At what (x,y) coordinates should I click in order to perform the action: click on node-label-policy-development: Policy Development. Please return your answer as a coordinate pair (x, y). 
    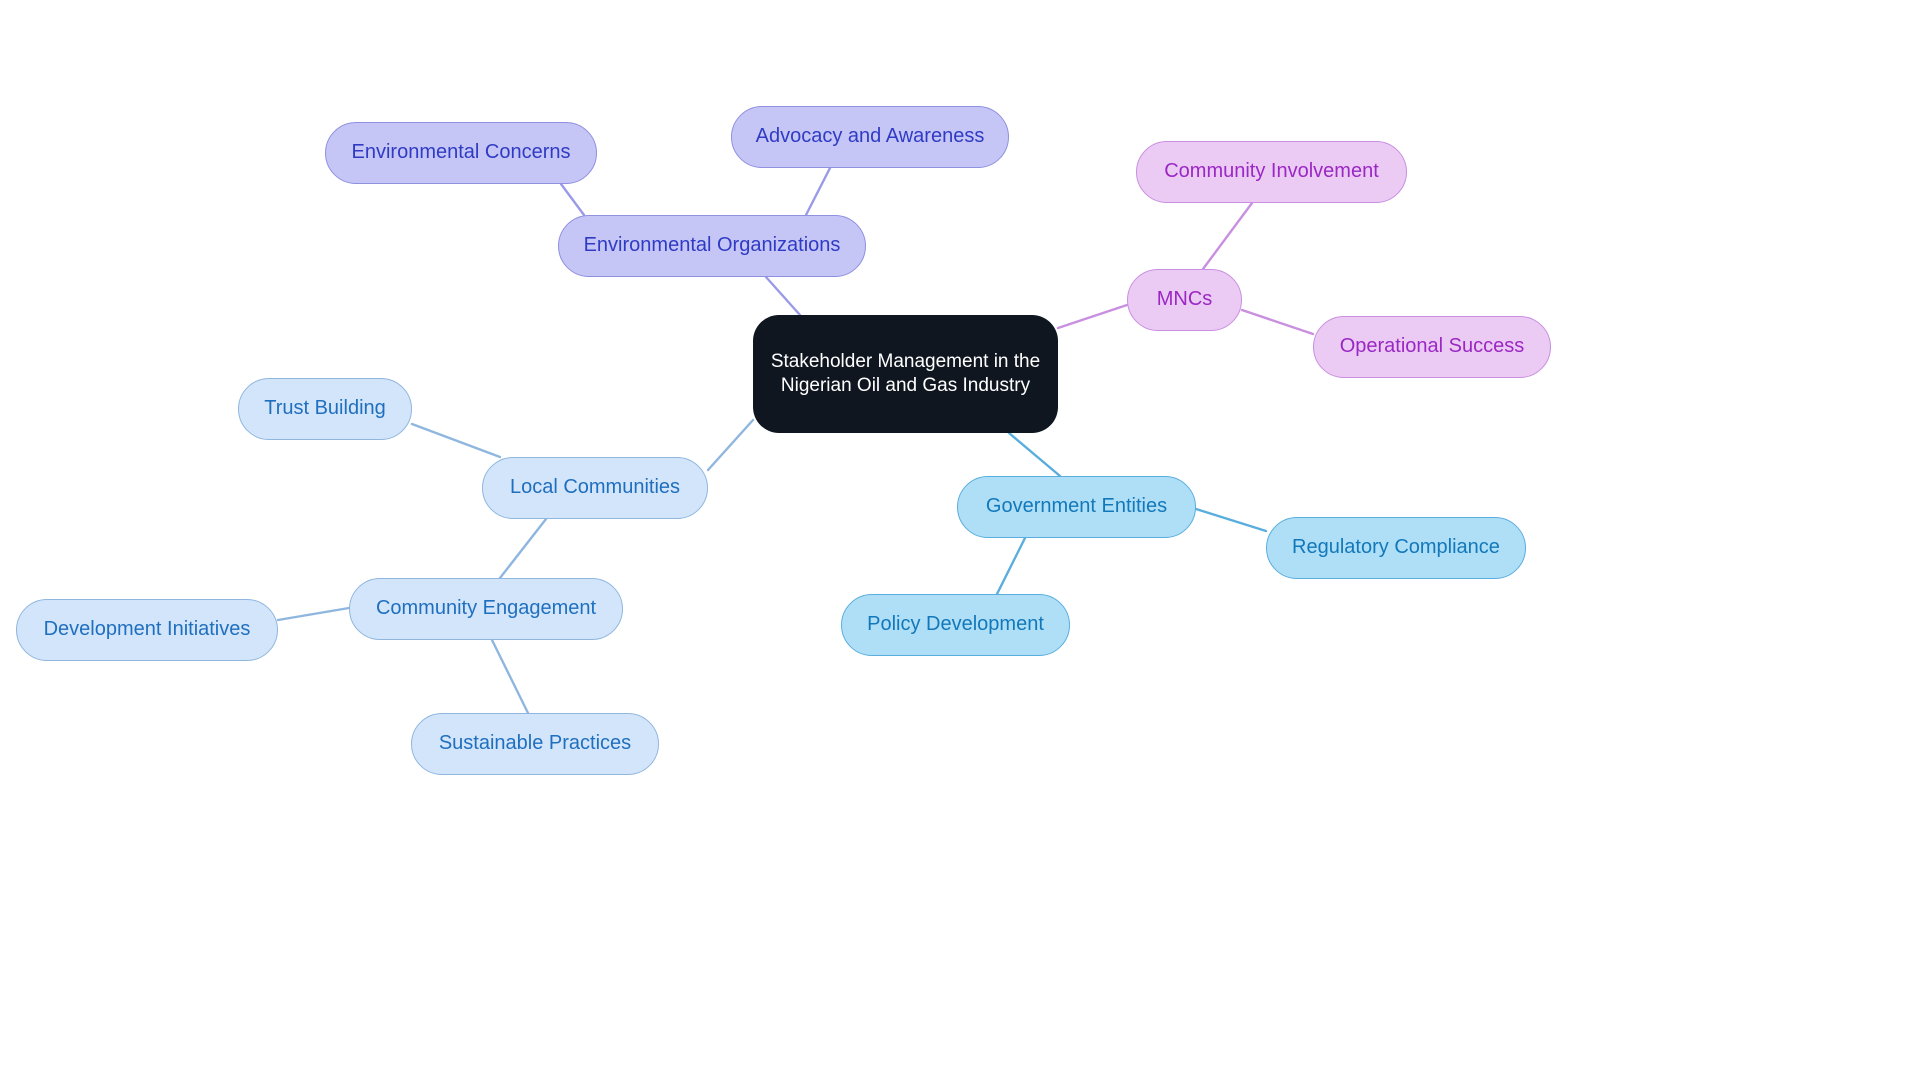
    Looking at the image, I should click on (955, 624).